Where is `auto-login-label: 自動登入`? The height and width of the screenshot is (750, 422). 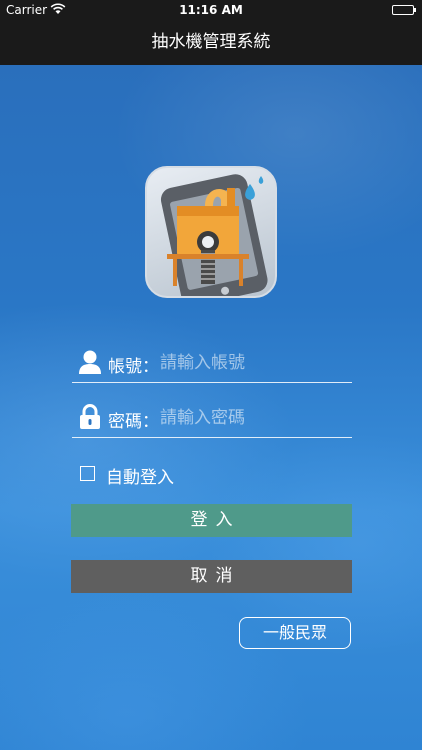
auto-login-label: 自動登入 is located at coordinates (140, 478).